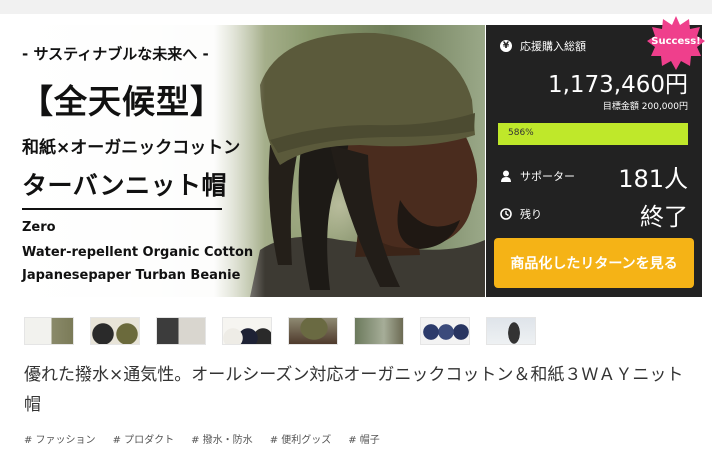 The width and height of the screenshot is (712, 461). I want to click on tag-fashion: # ファッション, so click(60, 438).